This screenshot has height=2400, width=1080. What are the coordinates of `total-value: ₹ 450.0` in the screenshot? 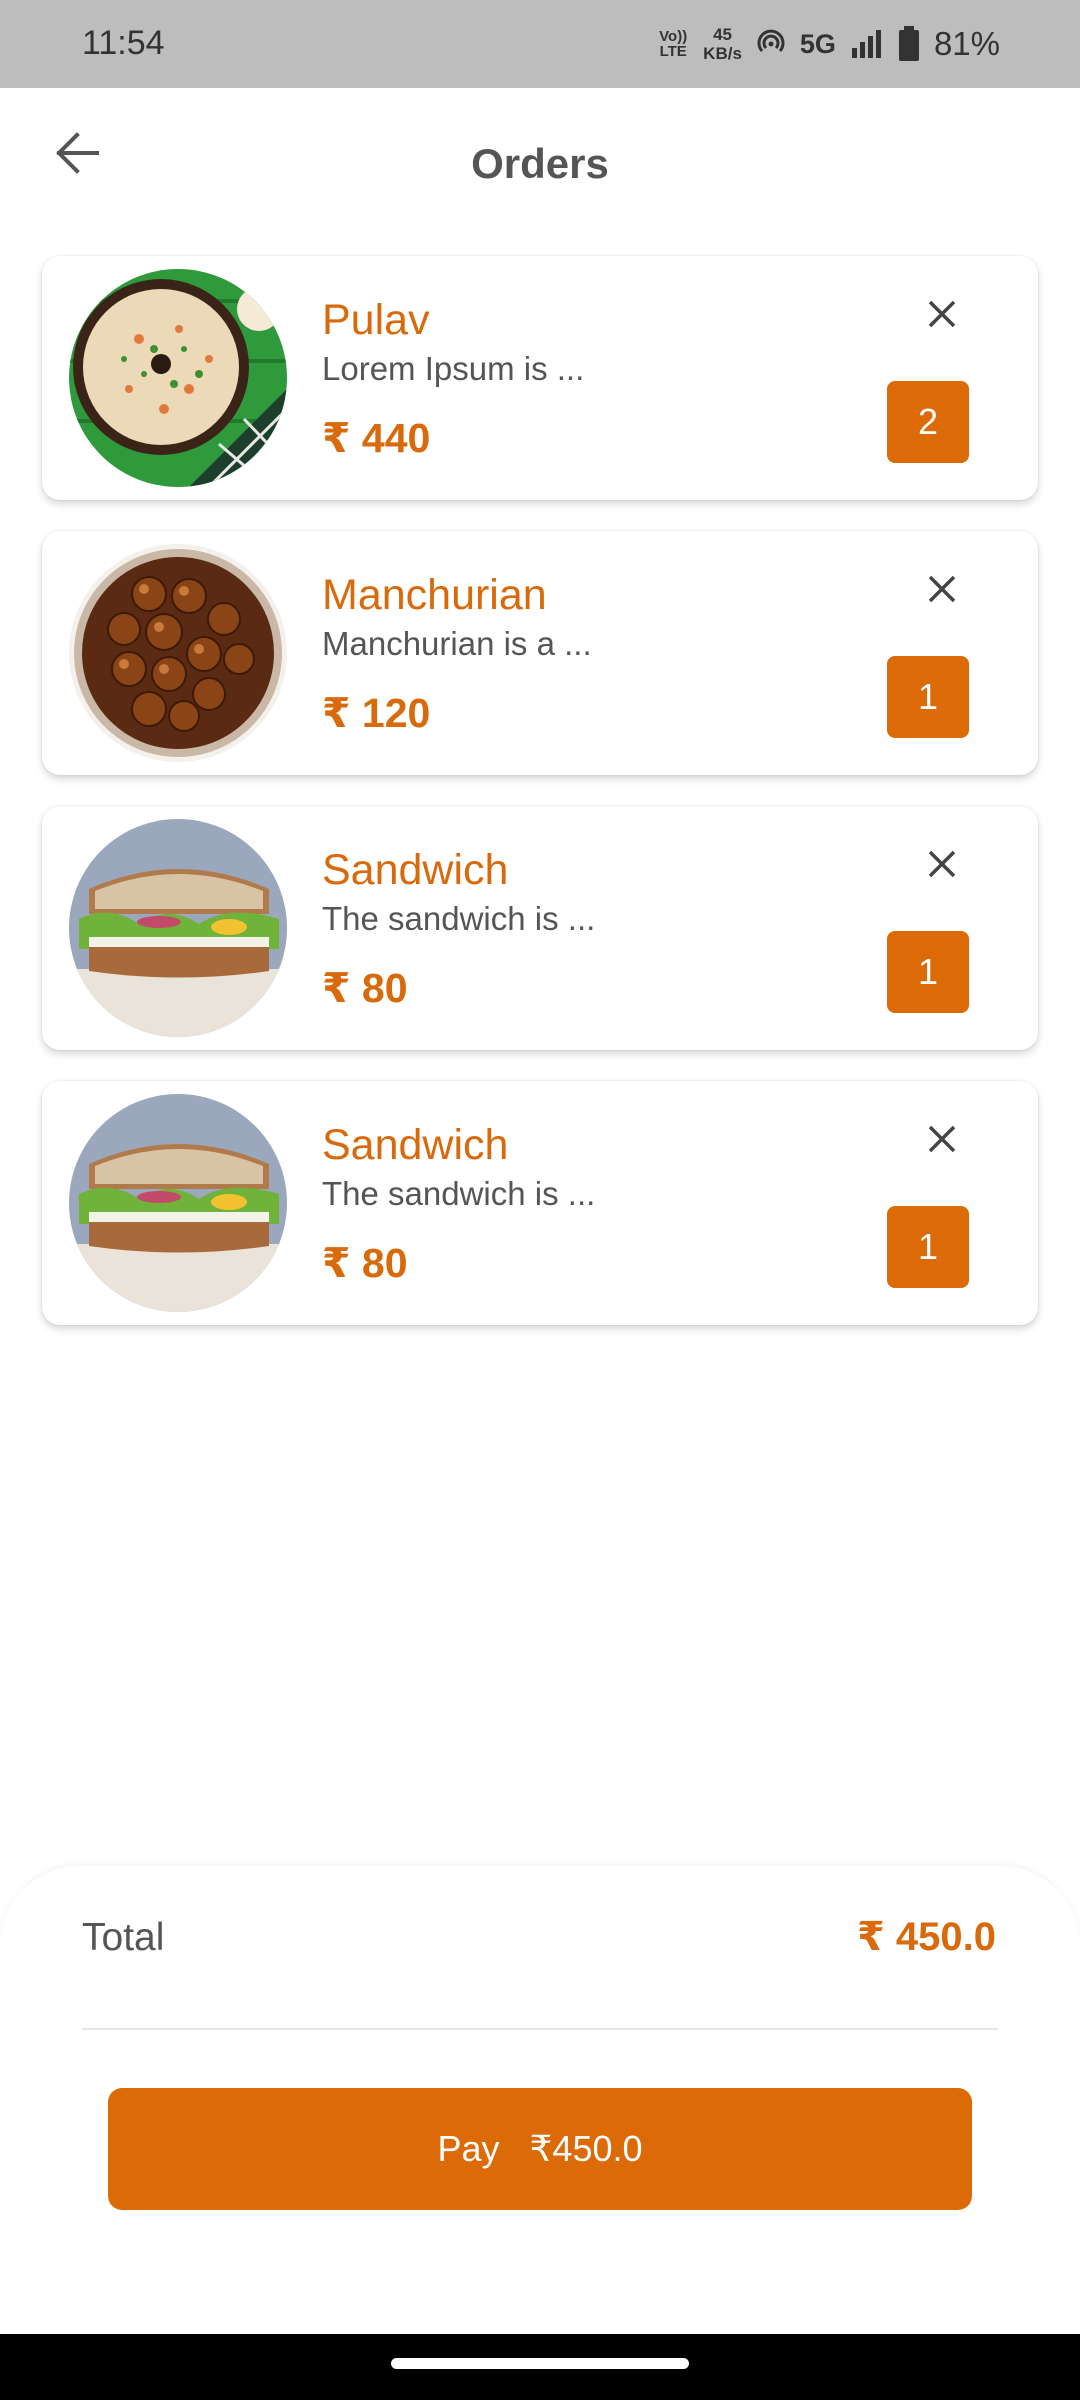 It's located at (926, 1937).